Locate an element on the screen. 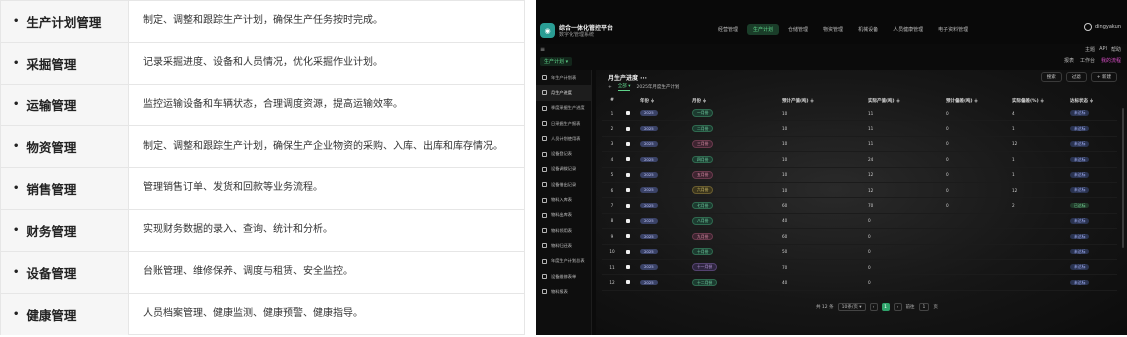 Image resolution: width=1127 pixels, height=337 pixels. toolbar-button: 搜索 is located at coordinates (1051, 77).